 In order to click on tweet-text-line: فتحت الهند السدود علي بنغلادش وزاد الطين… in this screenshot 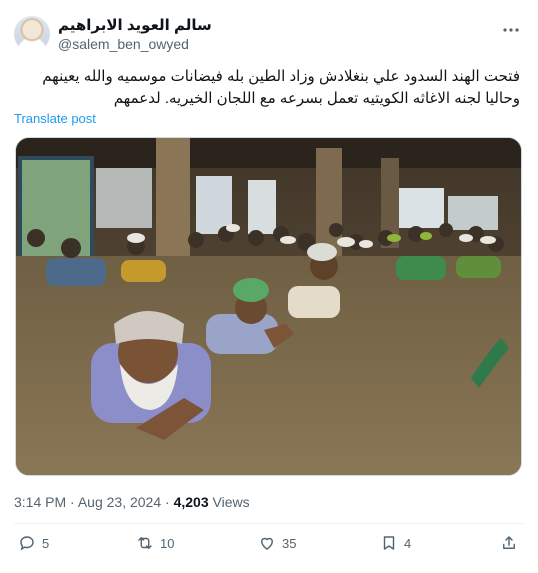, I will do `click(281, 76)`.